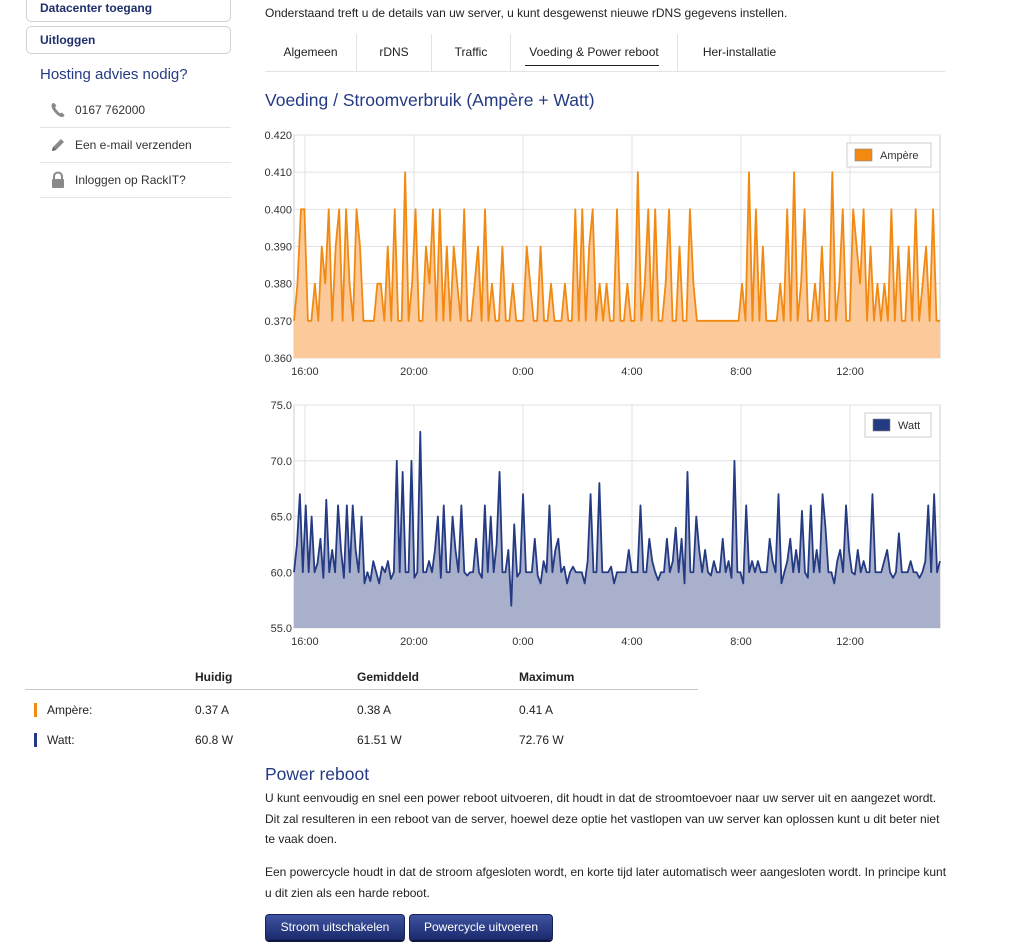  I want to click on watt-x-tick-label: 8:00, so click(740, 642).